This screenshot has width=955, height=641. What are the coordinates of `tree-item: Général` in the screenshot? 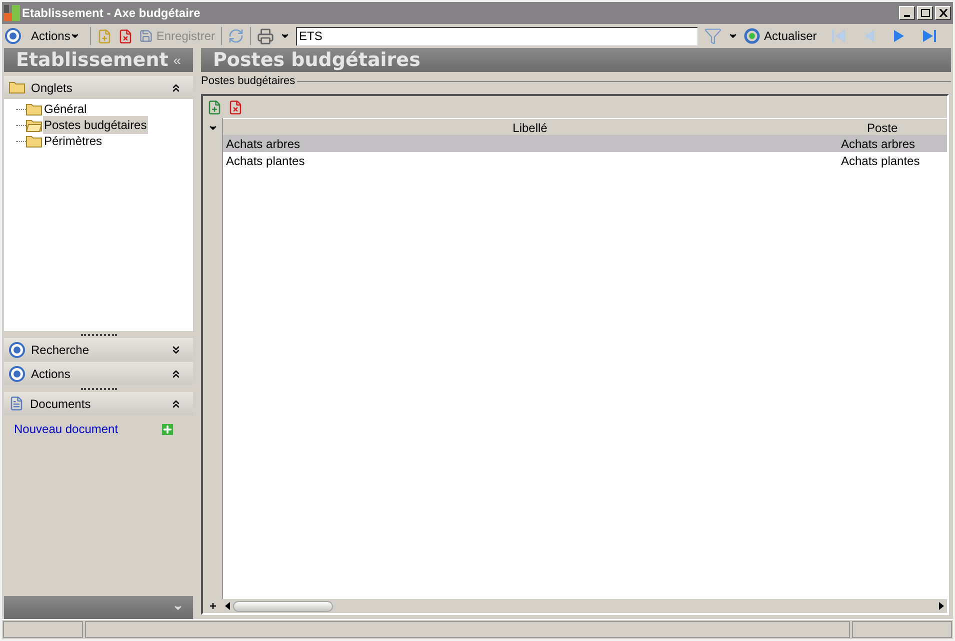 It's located at (65, 109).